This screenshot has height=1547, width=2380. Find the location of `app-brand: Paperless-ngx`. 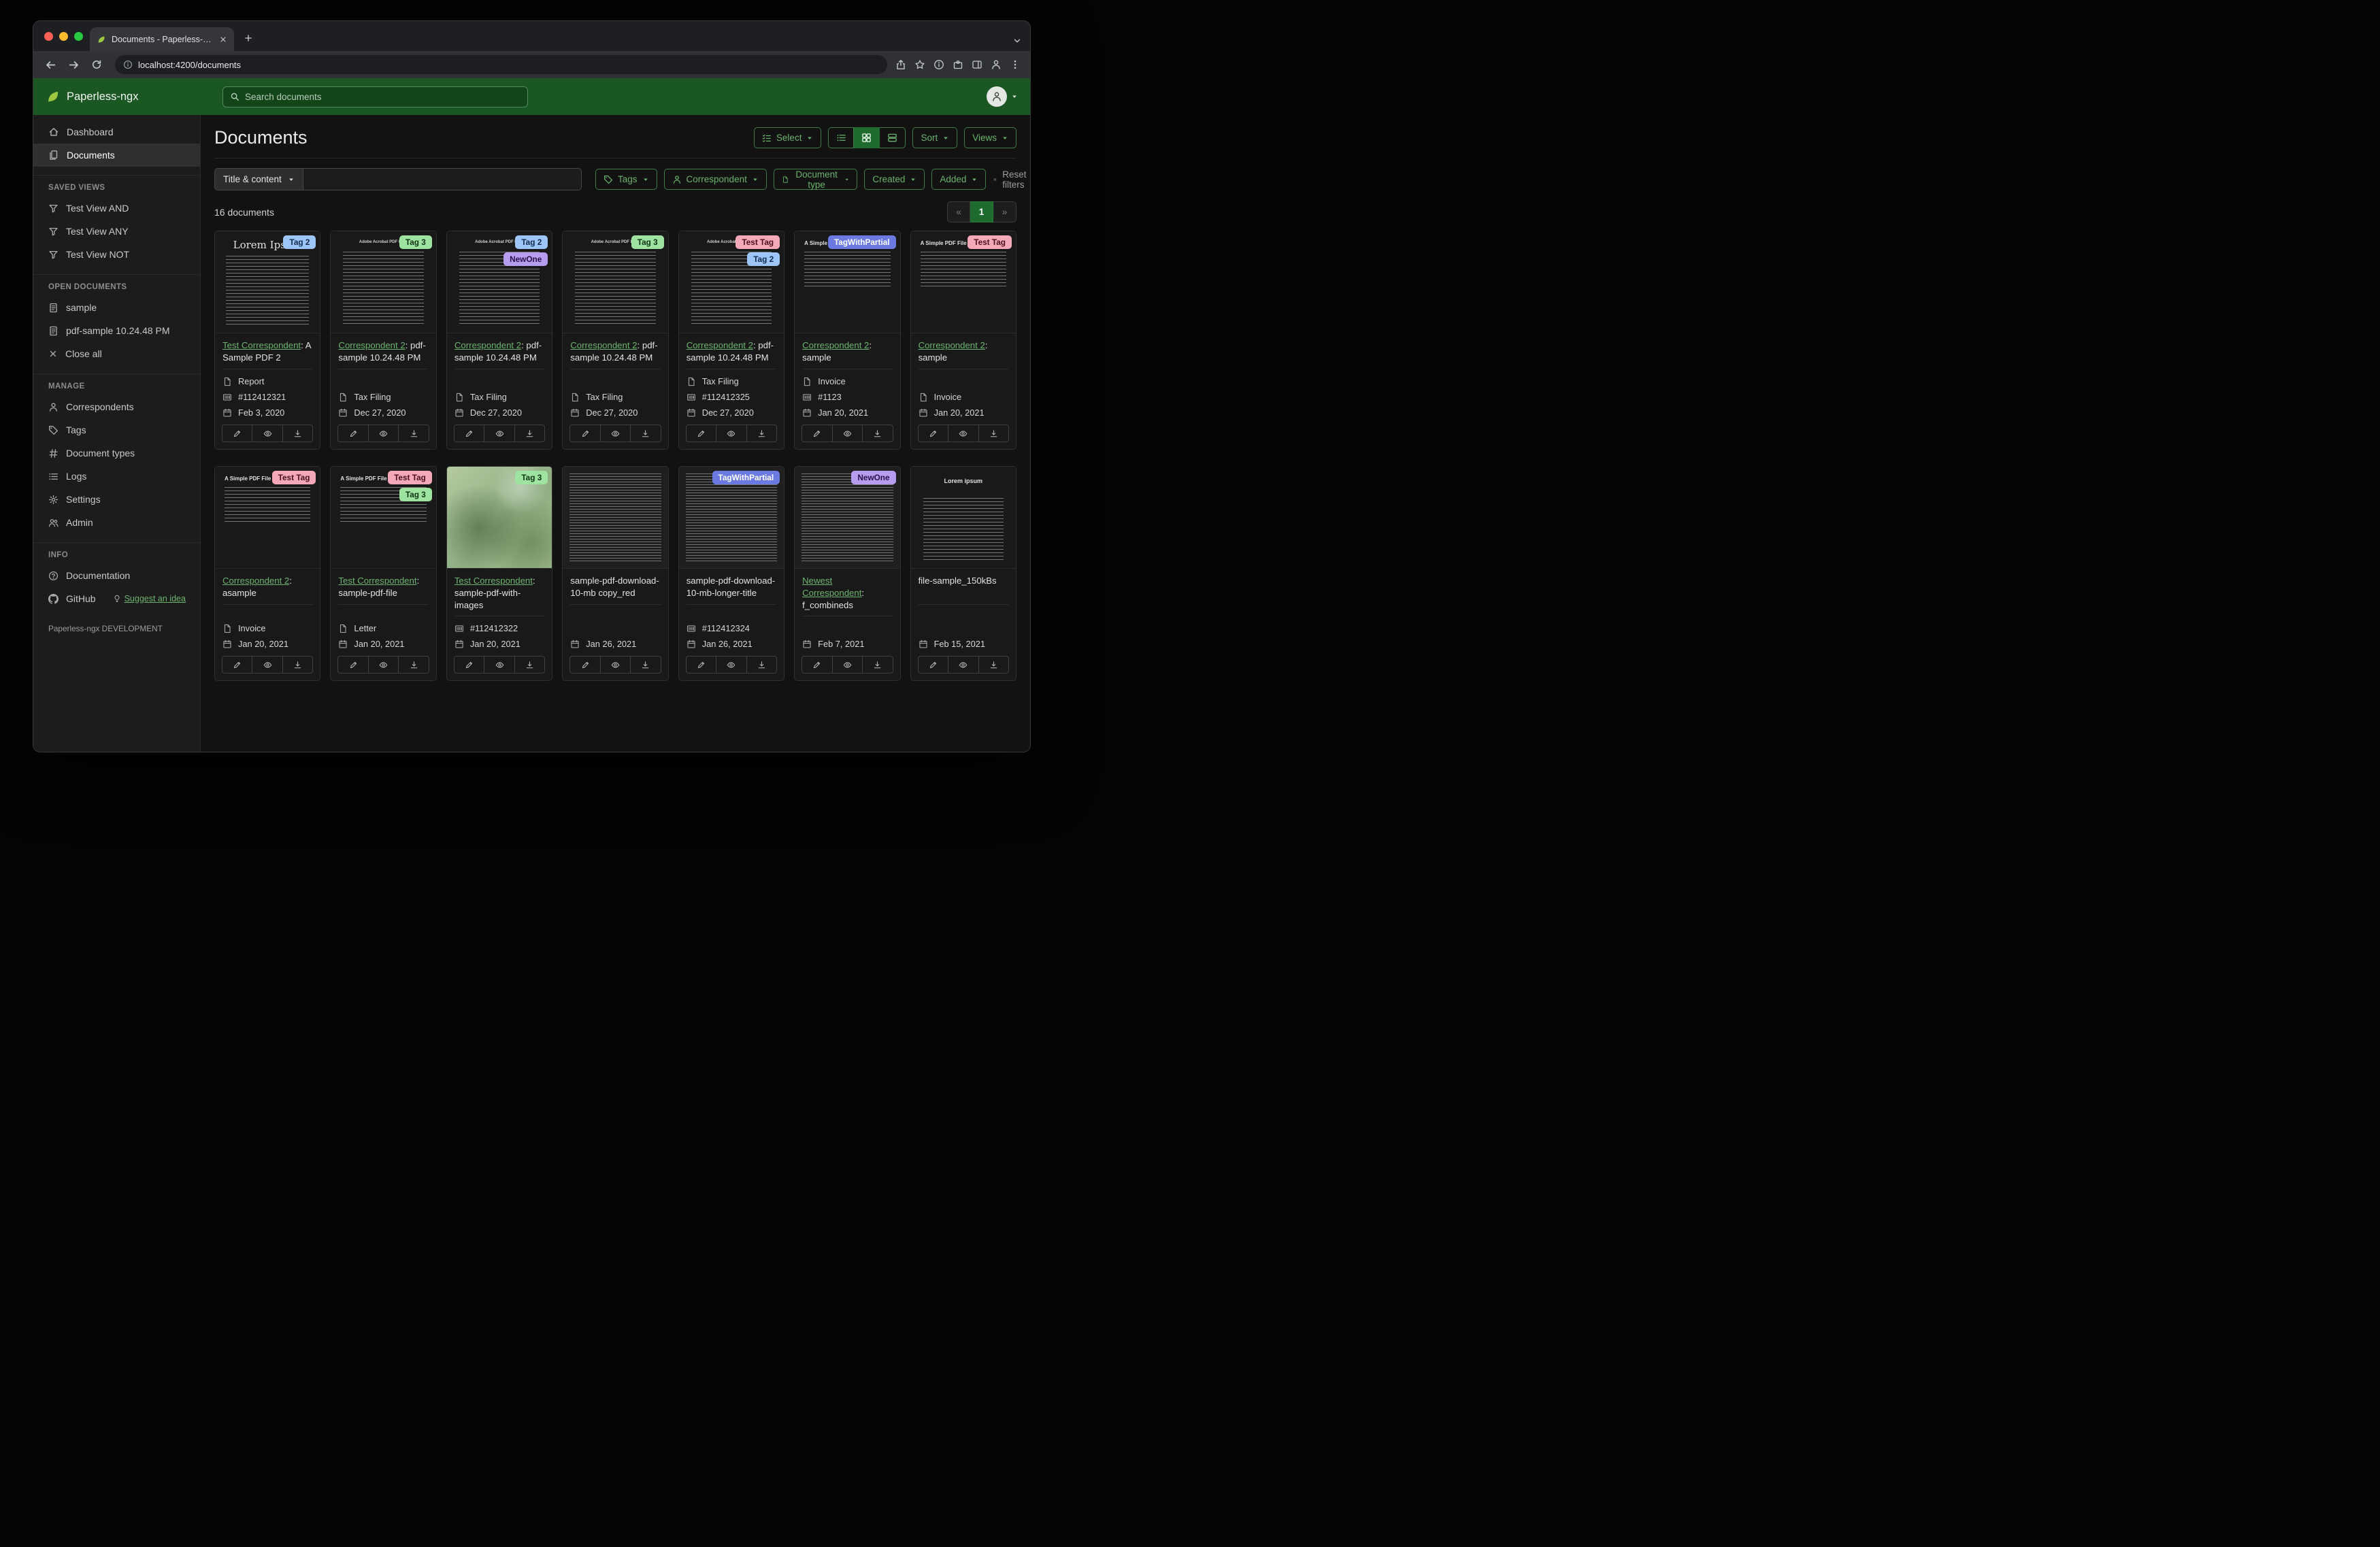

app-brand: Paperless-ngx is located at coordinates (124, 97).